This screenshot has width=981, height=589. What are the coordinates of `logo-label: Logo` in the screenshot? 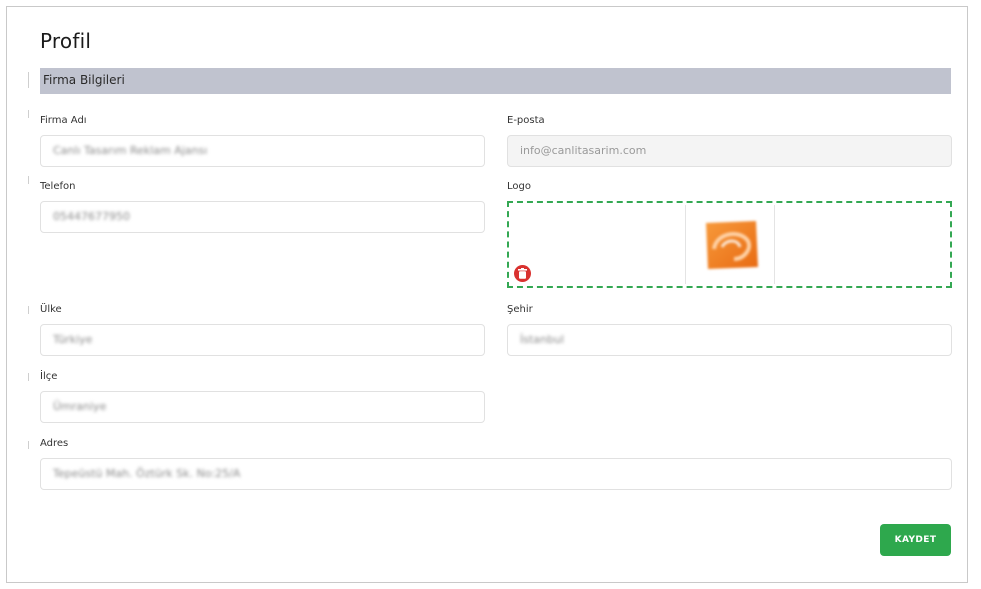 It's located at (519, 186).